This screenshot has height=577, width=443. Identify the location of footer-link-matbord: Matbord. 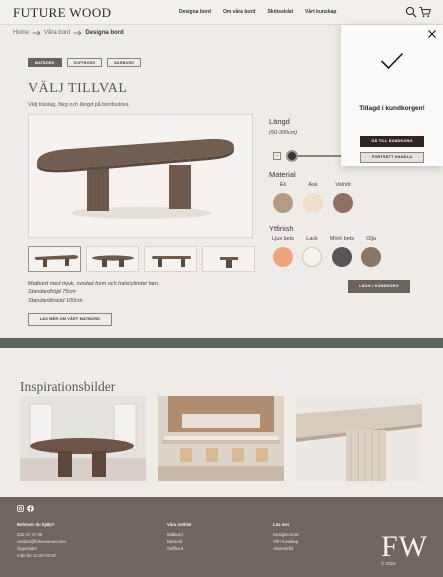
(175, 534).